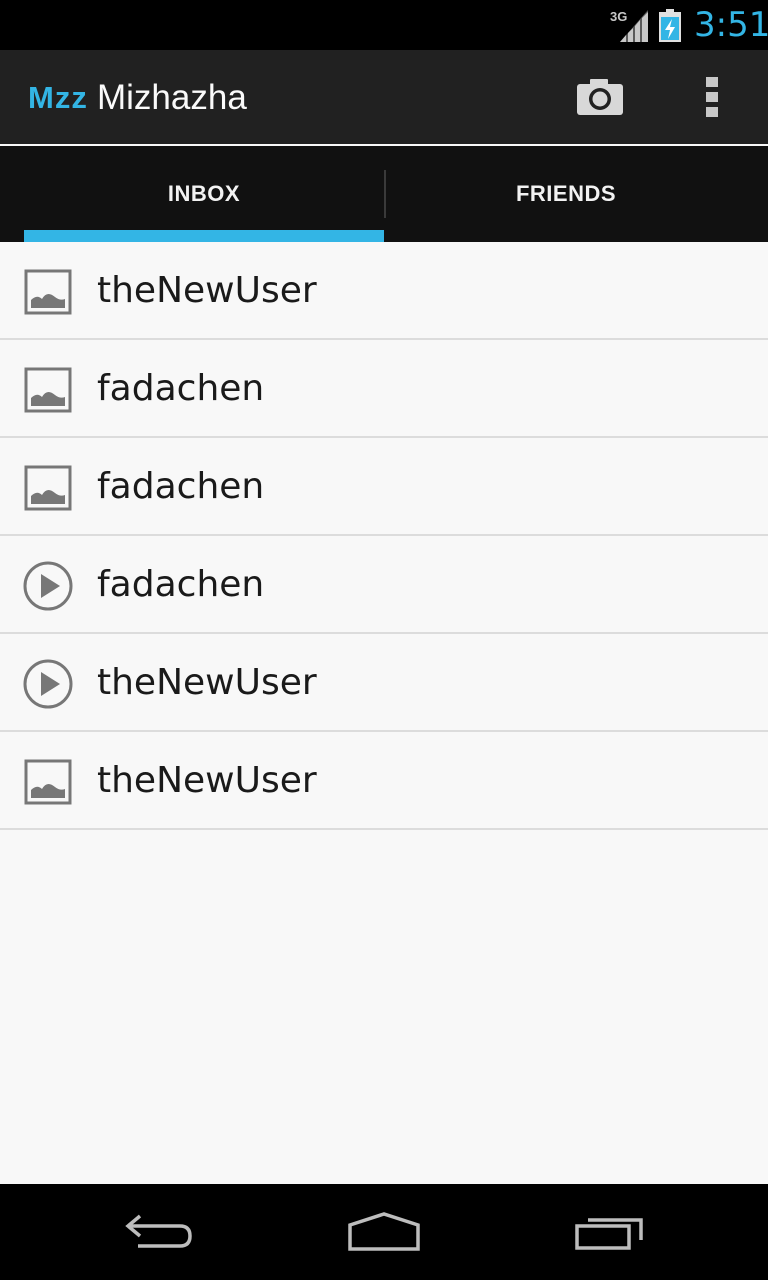  I want to click on back-button, so click(159, 1232).